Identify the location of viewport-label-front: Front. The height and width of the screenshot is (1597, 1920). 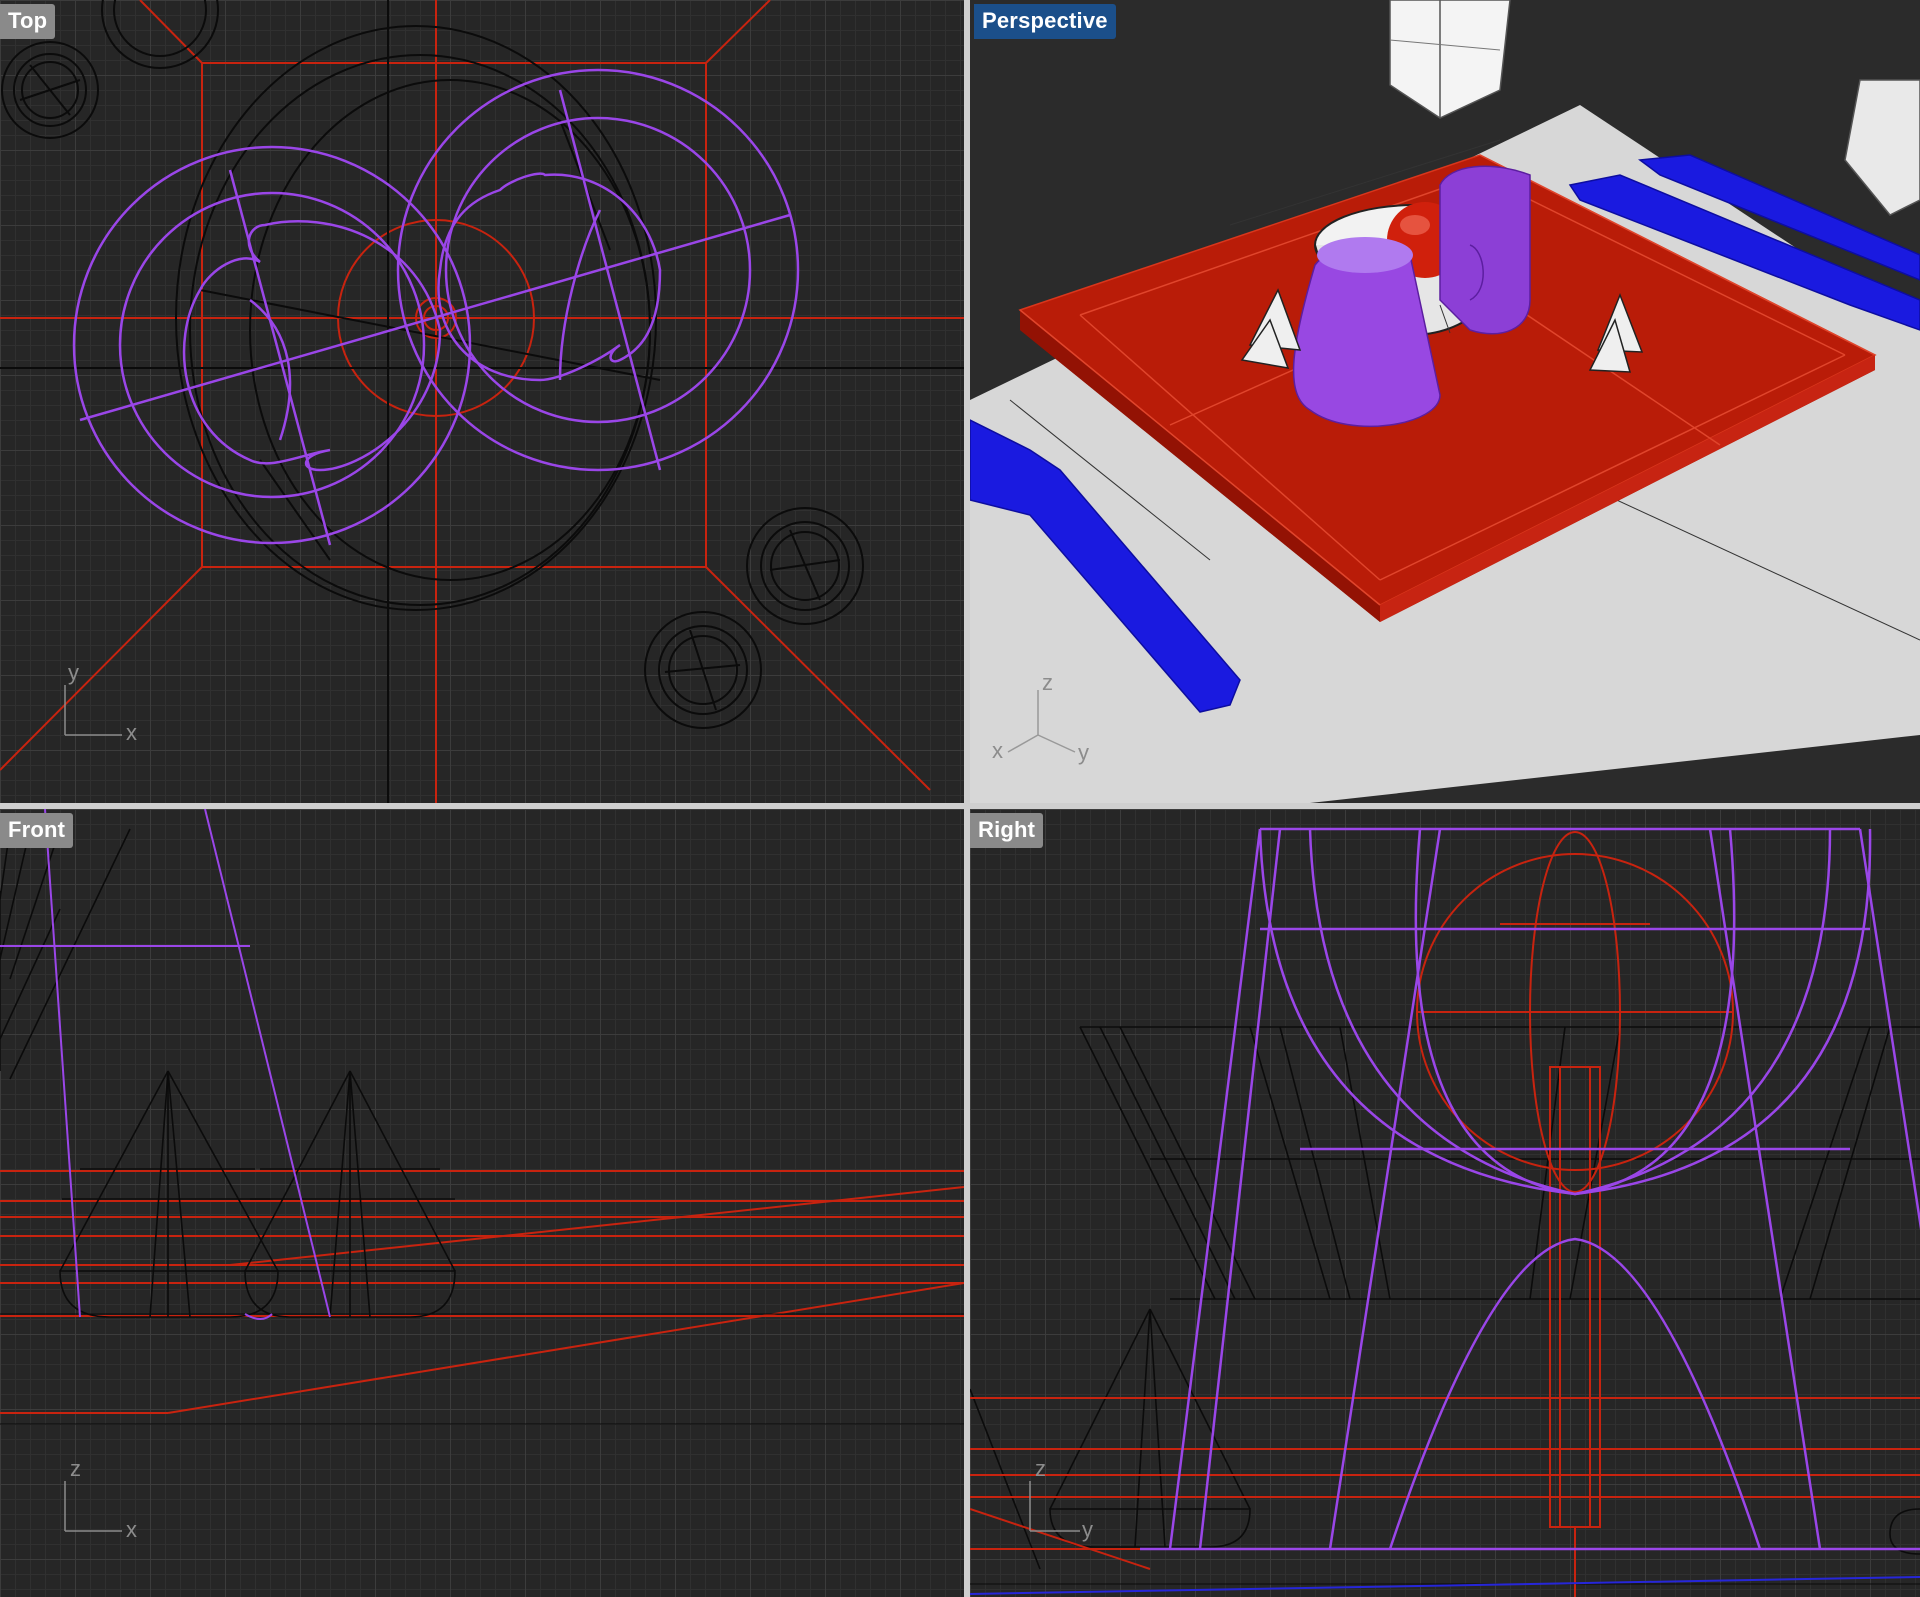
(37, 830).